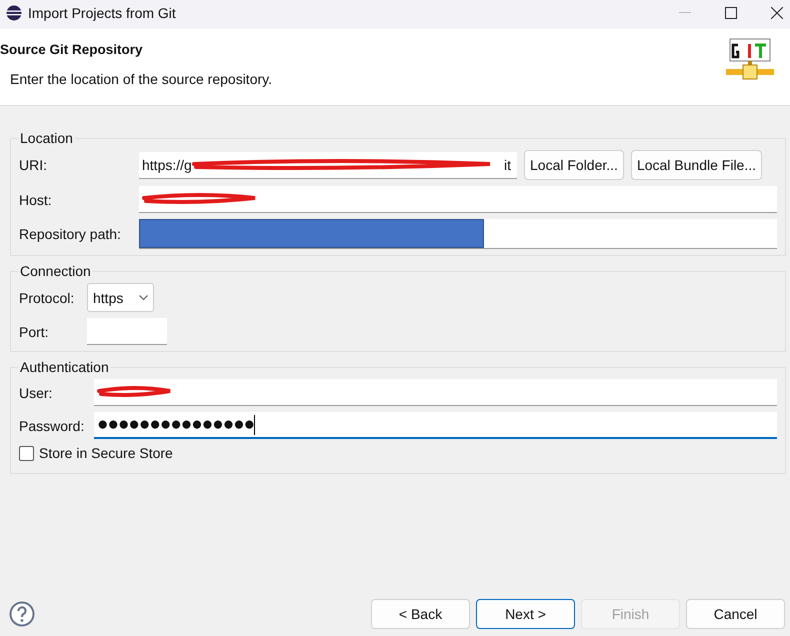  Describe the element at coordinates (777, 12) in the screenshot. I see `close-icon` at that location.